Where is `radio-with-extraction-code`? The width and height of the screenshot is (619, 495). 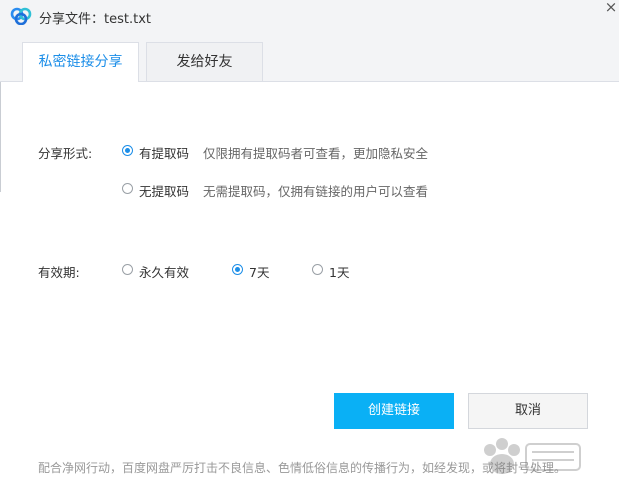
radio-with-extraction-code is located at coordinates (127, 150).